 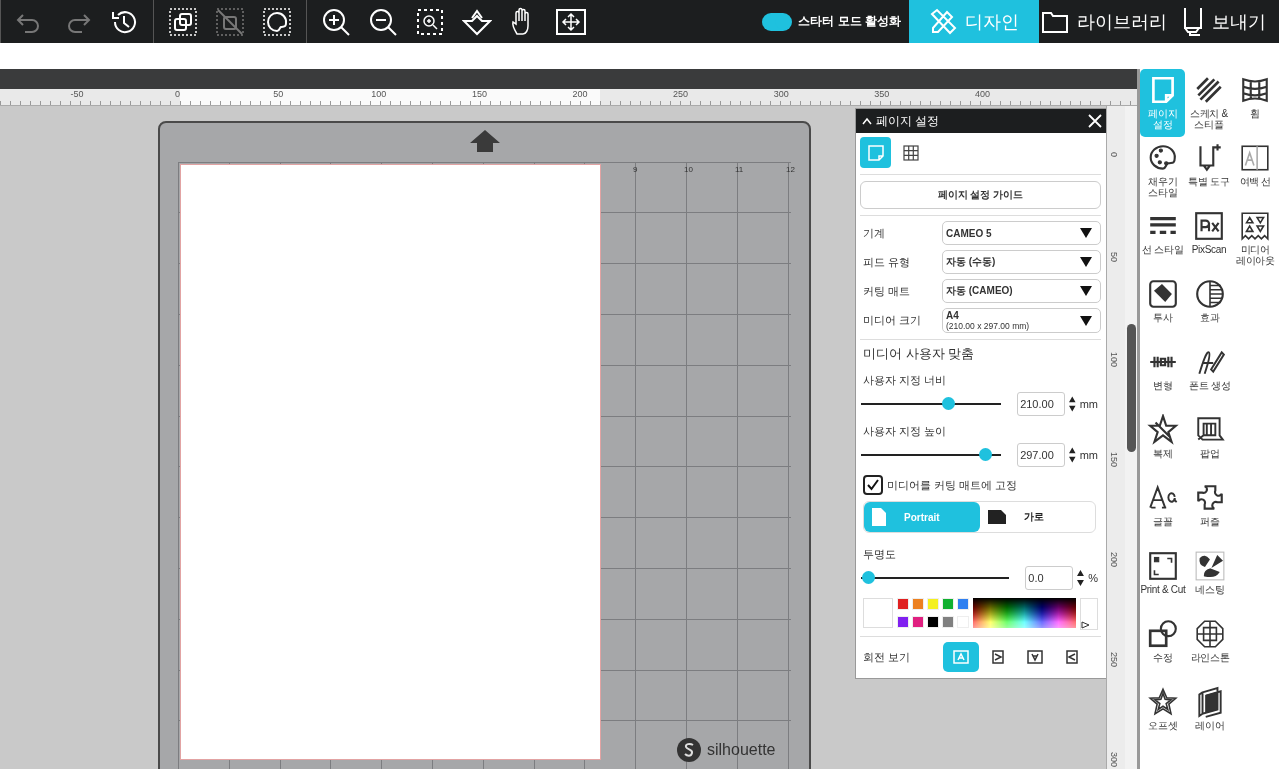 I want to click on zoom-box-button, so click(x=430, y=21).